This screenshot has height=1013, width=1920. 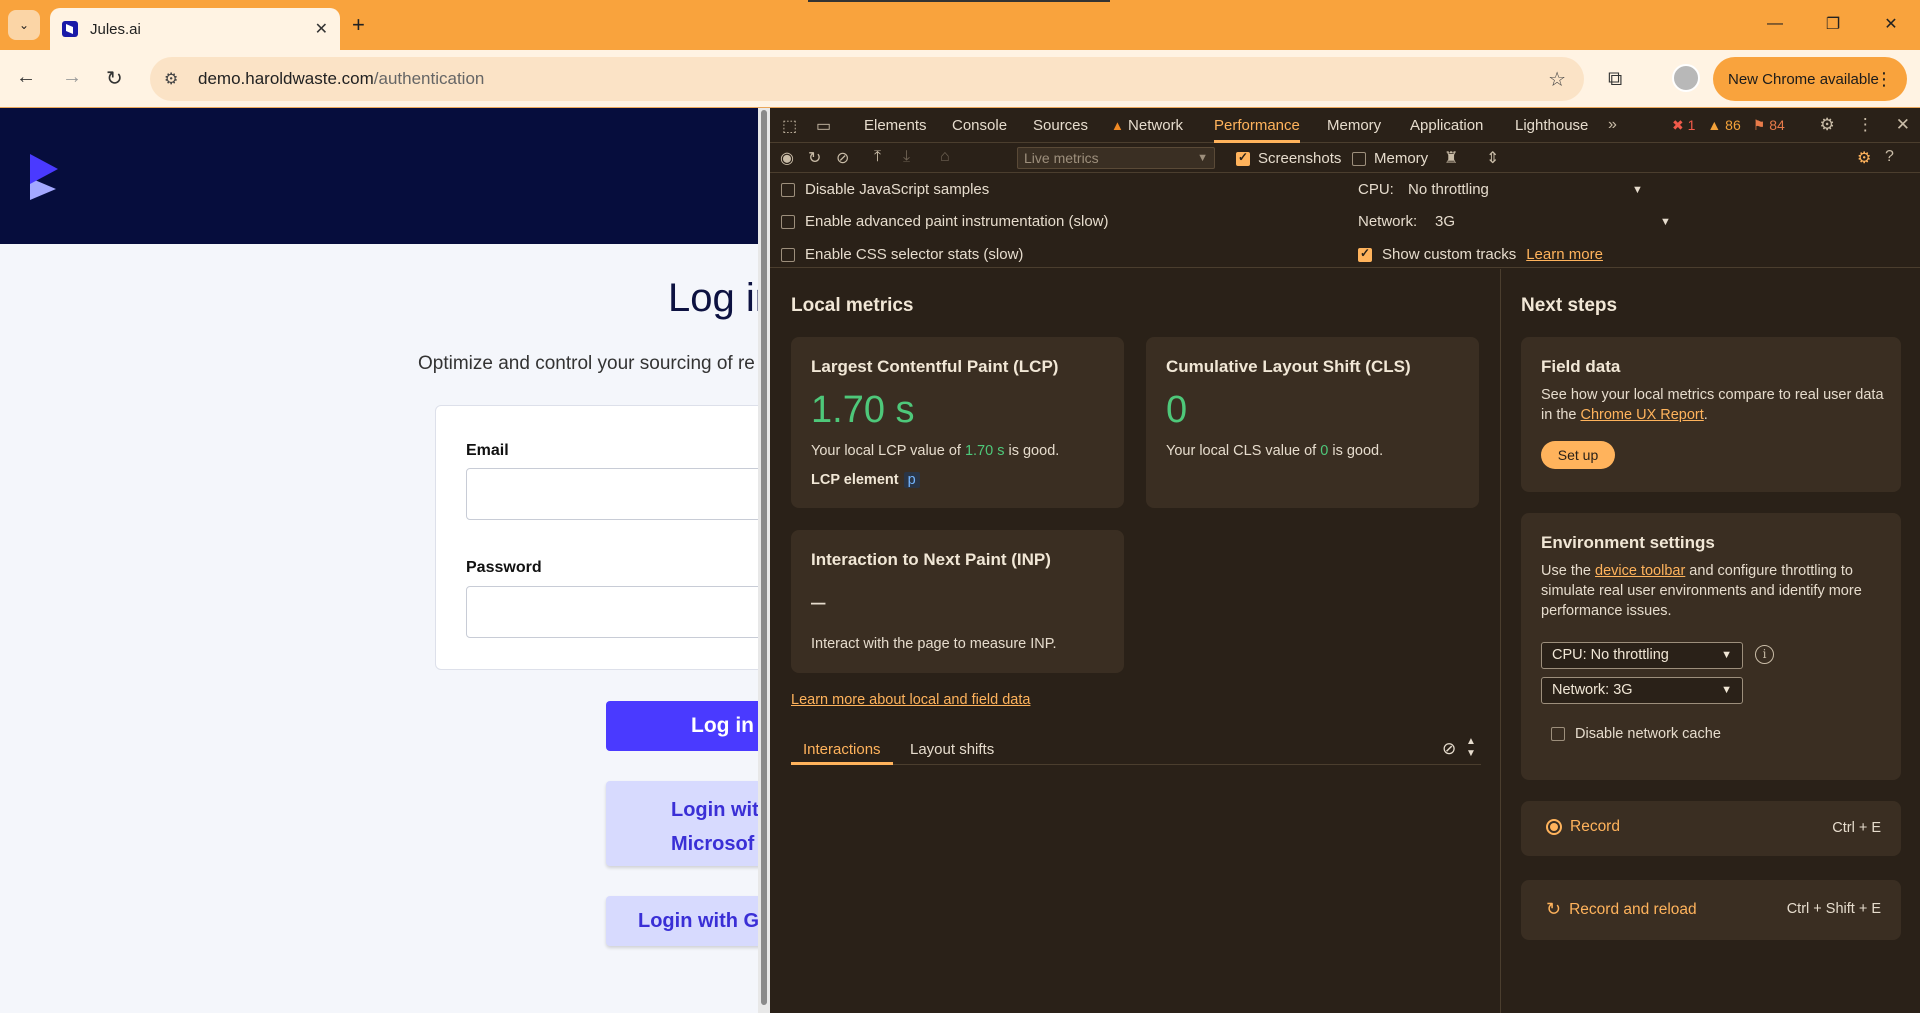 What do you see at coordinates (1827, 125) in the screenshot?
I see `settings-gear-icon: ⚙` at bounding box center [1827, 125].